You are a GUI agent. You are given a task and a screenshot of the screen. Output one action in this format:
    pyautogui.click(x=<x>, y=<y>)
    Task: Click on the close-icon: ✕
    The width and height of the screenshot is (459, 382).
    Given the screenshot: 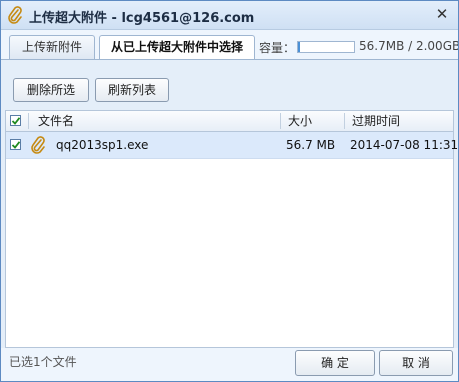 What is the action you would take?
    pyautogui.click(x=442, y=14)
    